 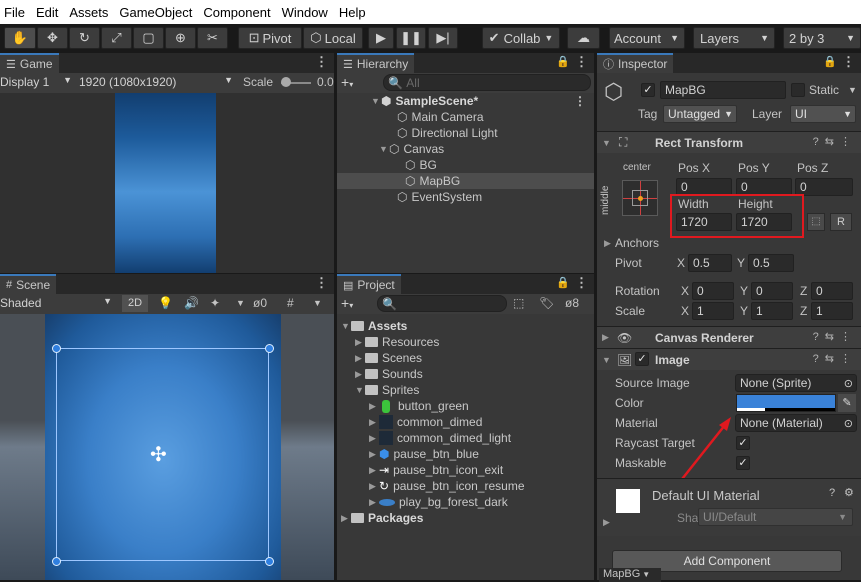 I want to click on hierarchy-item: ⬡ BG, so click(x=465, y=165).